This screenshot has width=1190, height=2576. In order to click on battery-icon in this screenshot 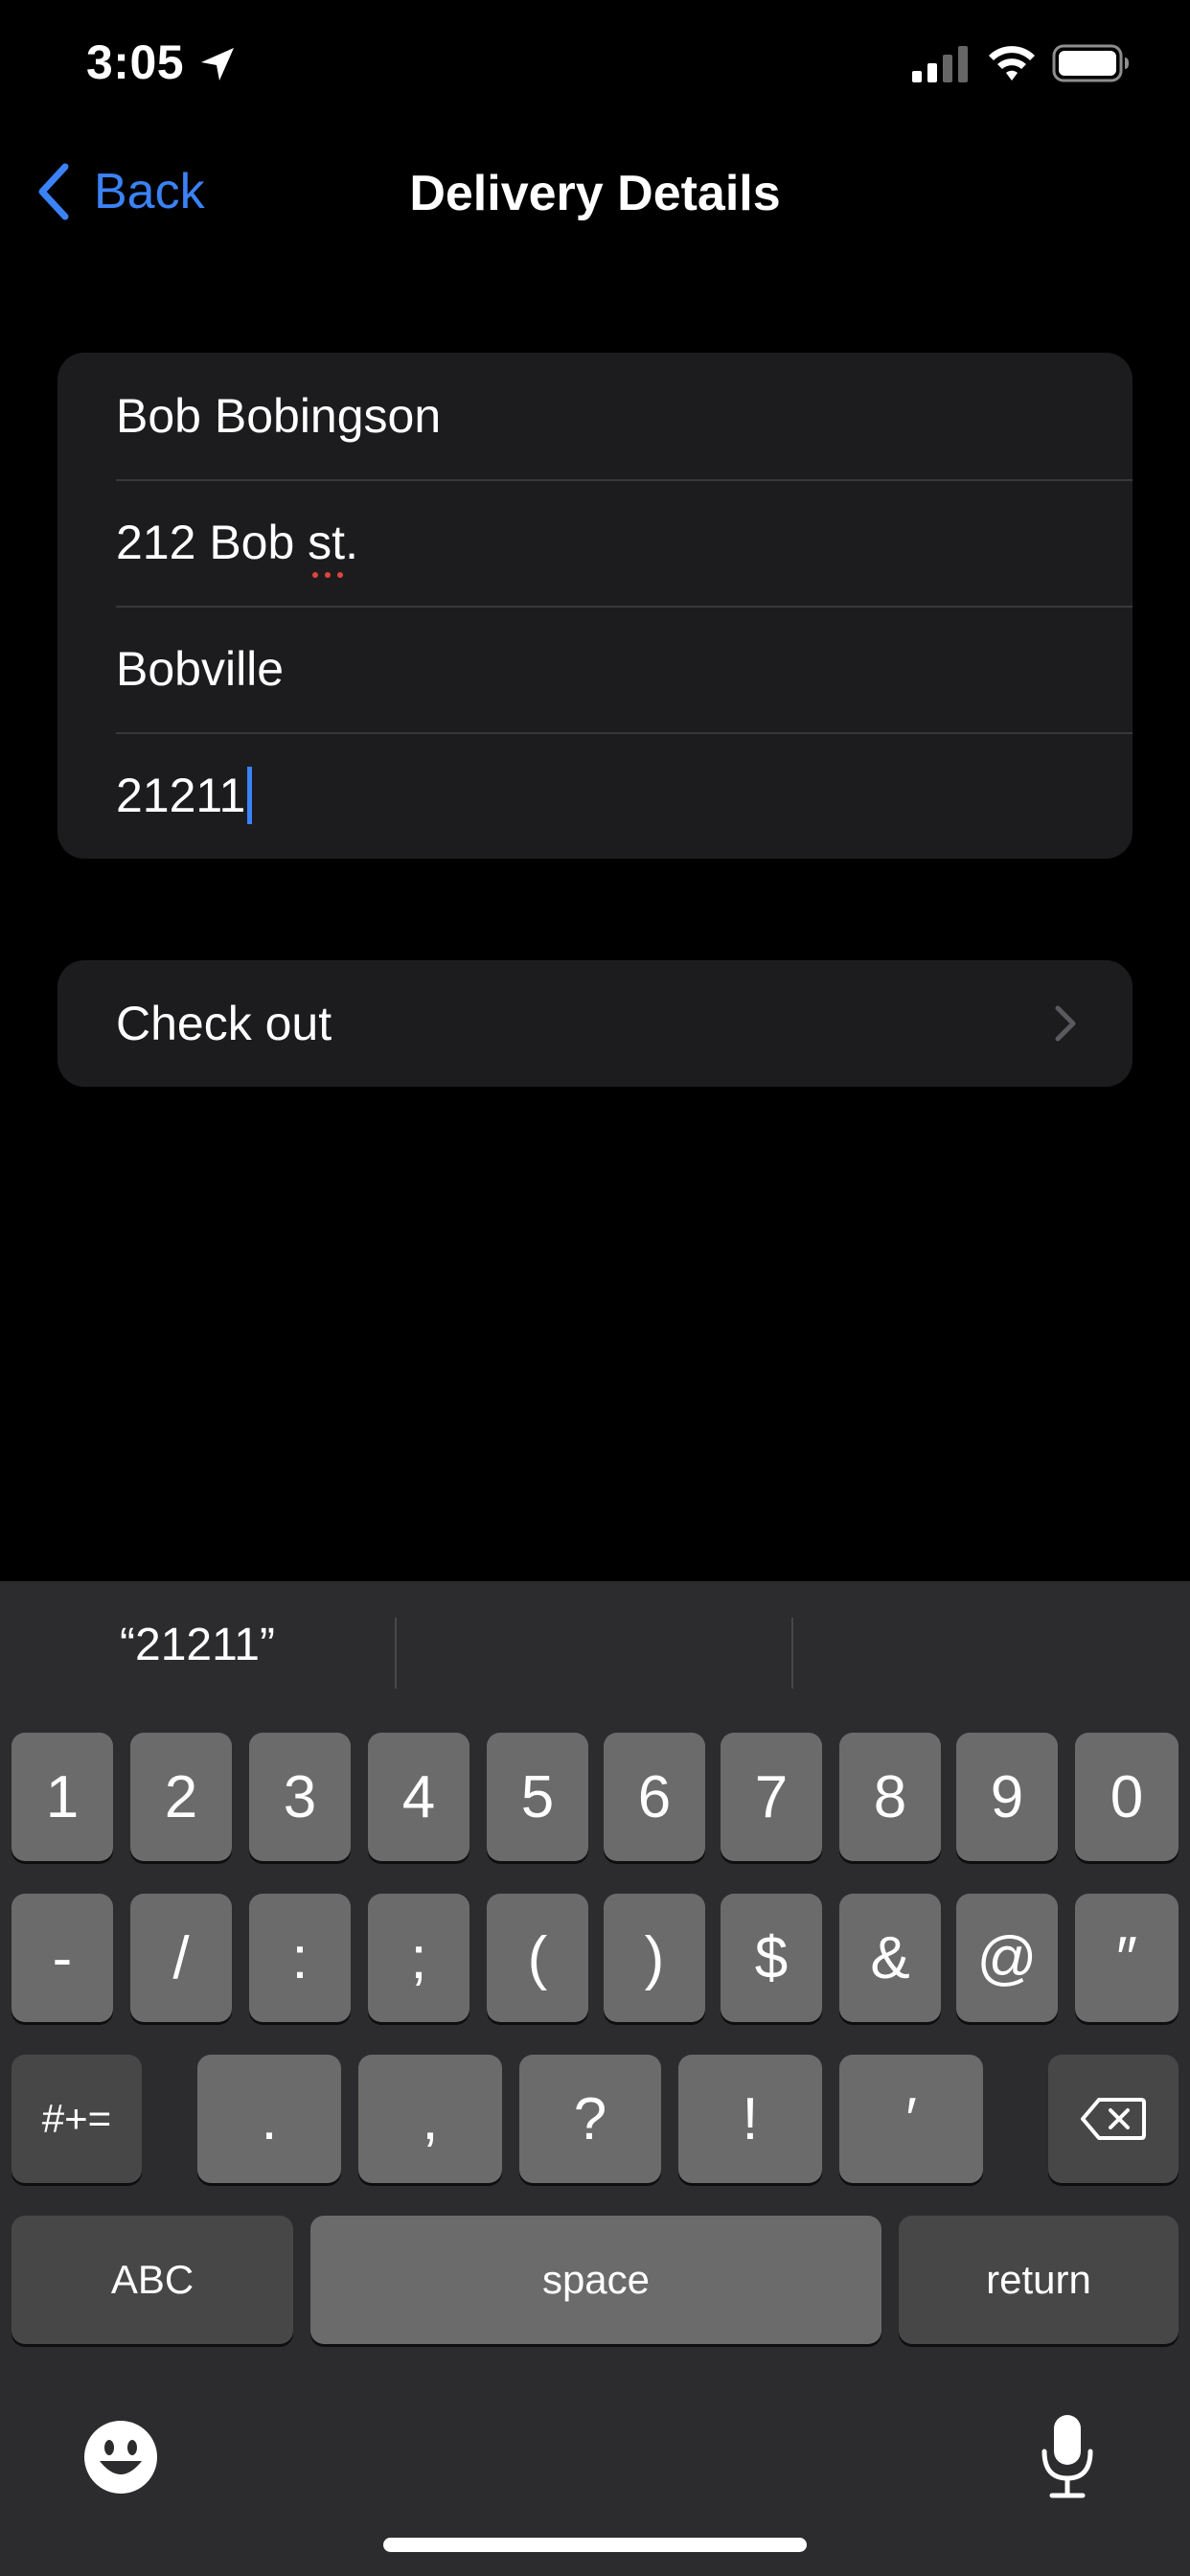, I will do `click(1091, 63)`.